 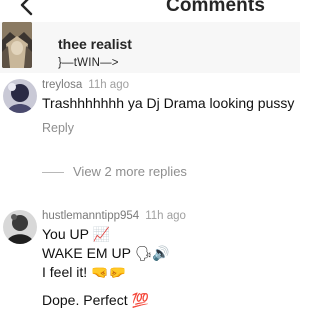 I want to click on comment-text-line: I feel it! 🤜🤛, so click(x=84, y=272).